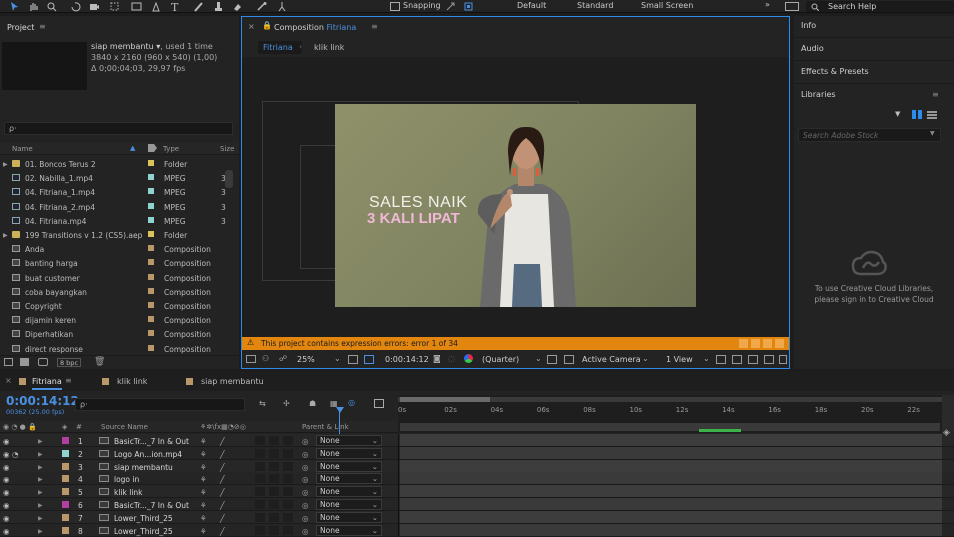  Describe the element at coordinates (569, 359) in the screenshot. I see `transparency-grid-icon` at that location.